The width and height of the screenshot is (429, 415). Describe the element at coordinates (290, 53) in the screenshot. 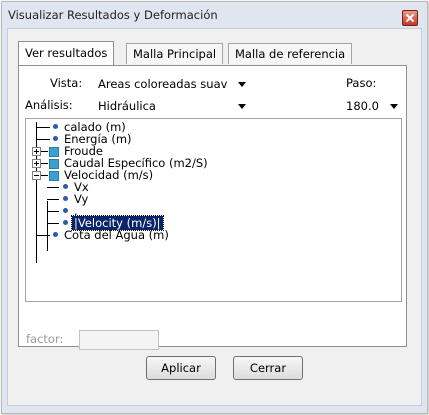

I see `tab-malla-referencia: Malla de referencia` at that location.